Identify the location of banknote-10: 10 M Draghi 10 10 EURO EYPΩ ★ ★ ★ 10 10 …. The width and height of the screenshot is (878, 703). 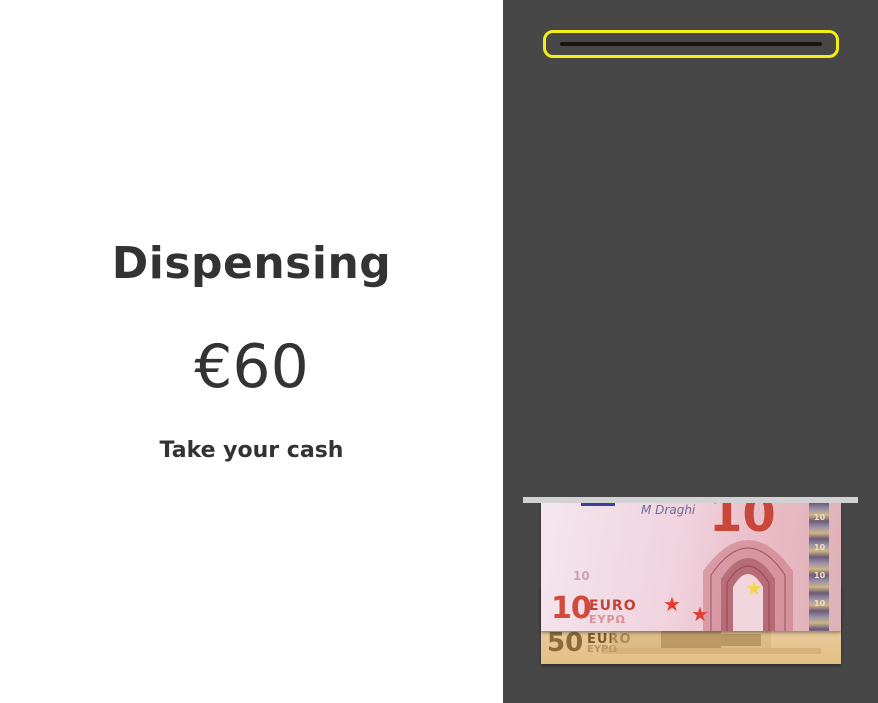
(691, 567).